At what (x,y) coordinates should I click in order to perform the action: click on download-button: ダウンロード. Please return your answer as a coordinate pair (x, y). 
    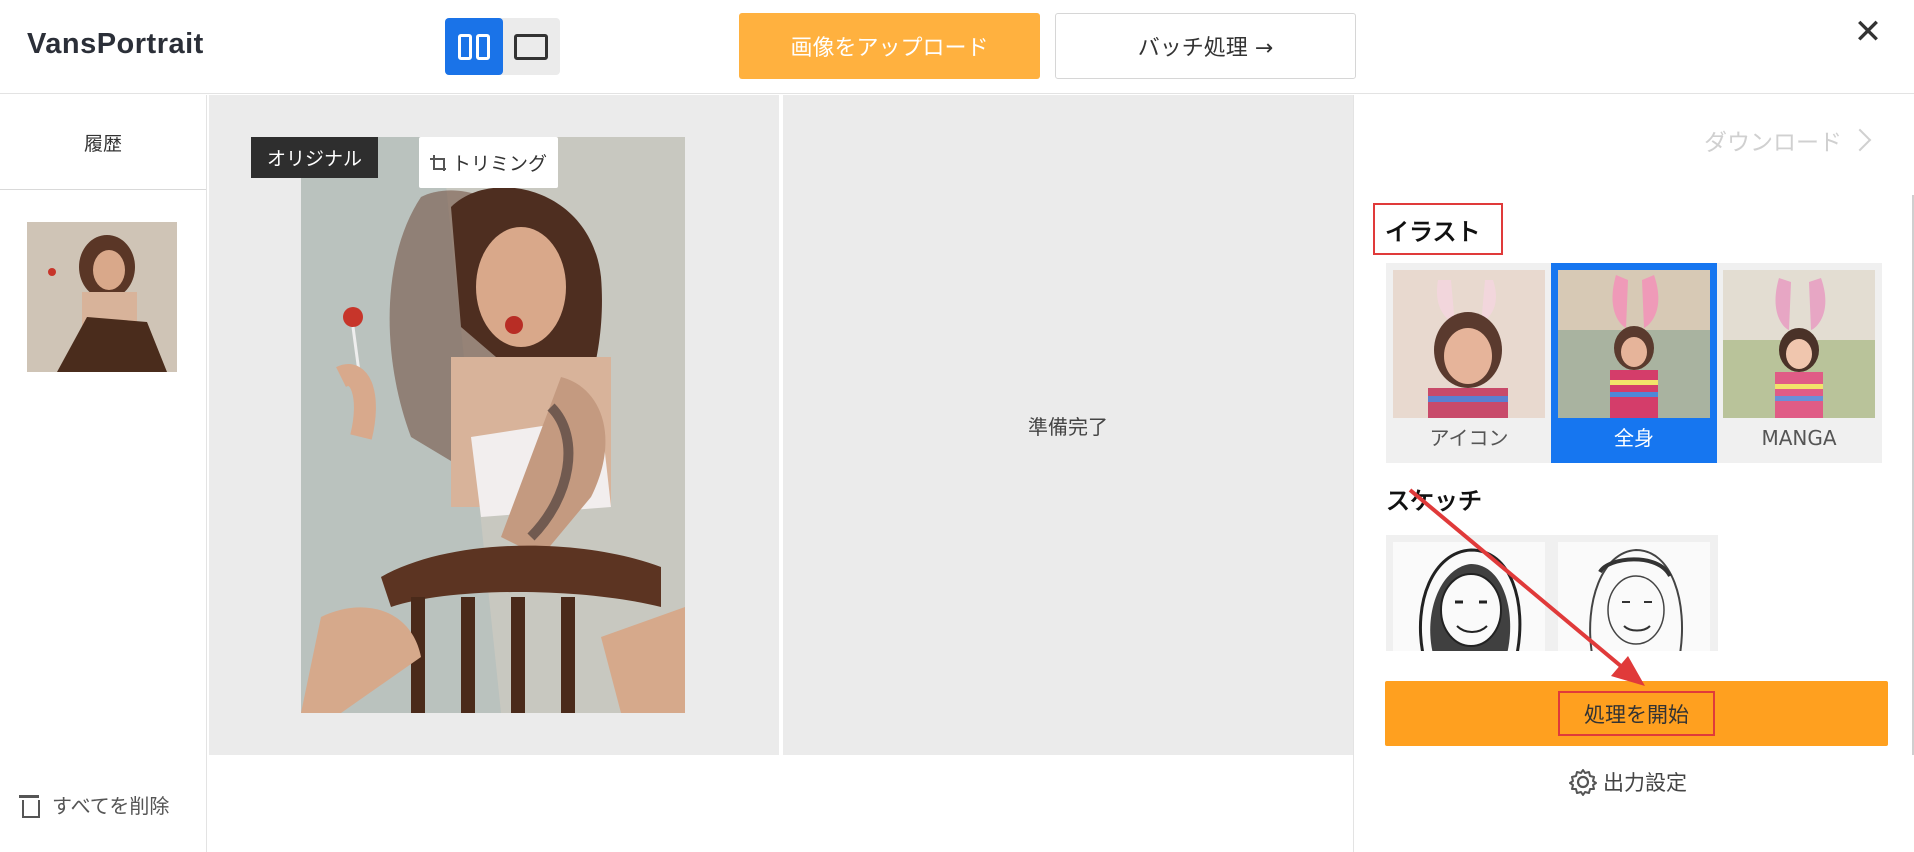
    Looking at the image, I should click on (1788, 140).